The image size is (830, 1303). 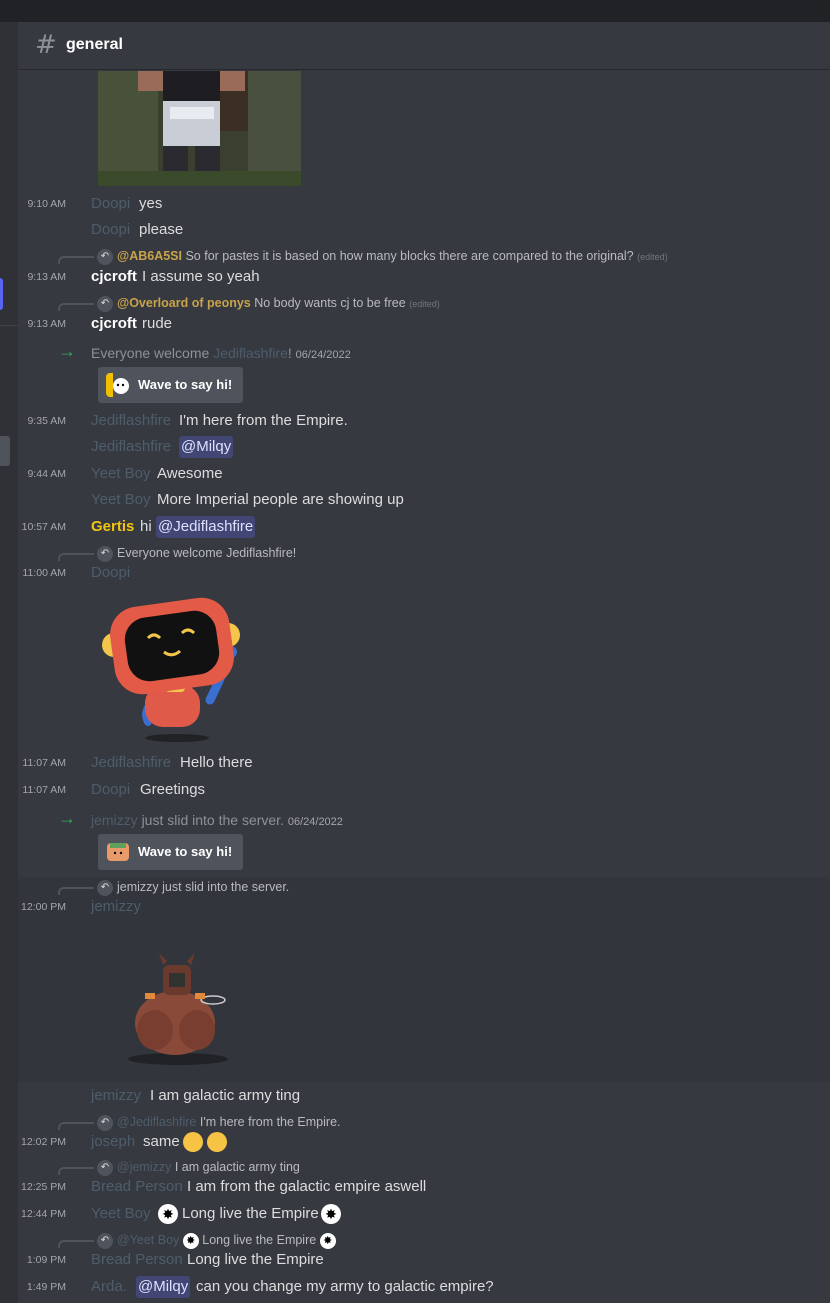 What do you see at coordinates (216, 762) in the screenshot?
I see `message-text: Hello there` at bounding box center [216, 762].